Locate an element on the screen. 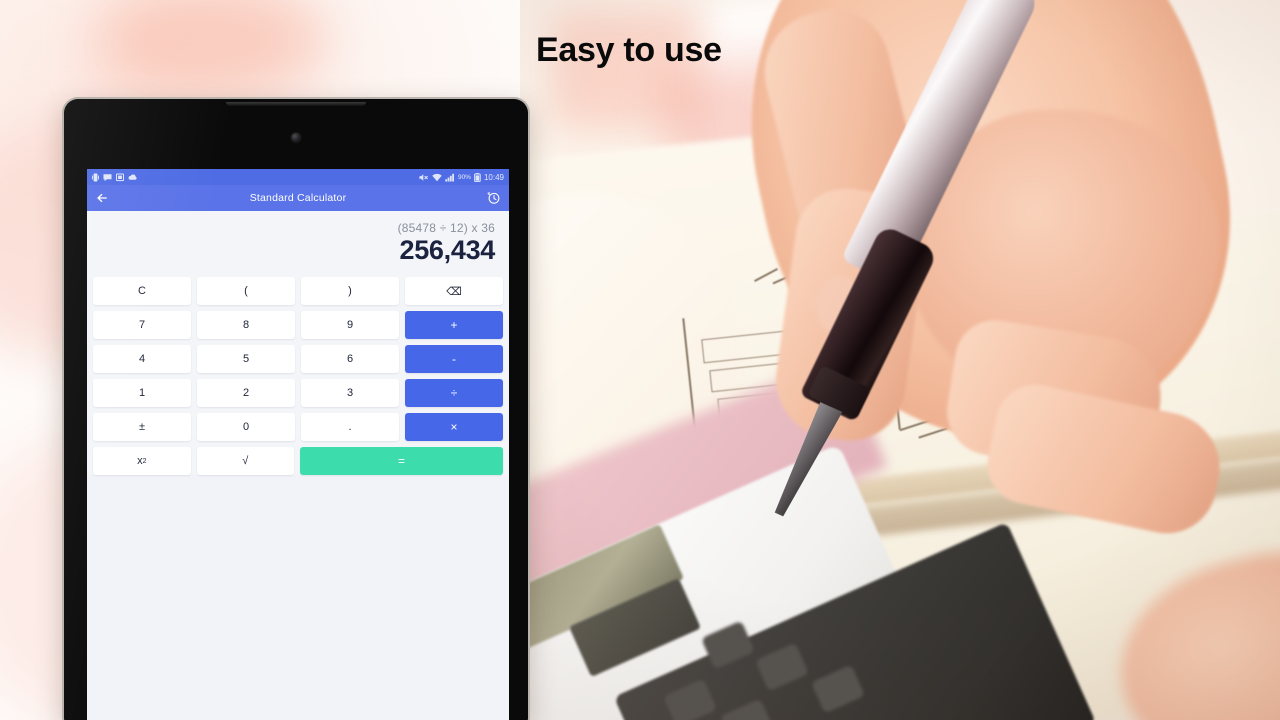 Image resolution: width=1280 pixels, height=720 pixels. app-toolbar: Standard Calculator is located at coordinates (298, 198).